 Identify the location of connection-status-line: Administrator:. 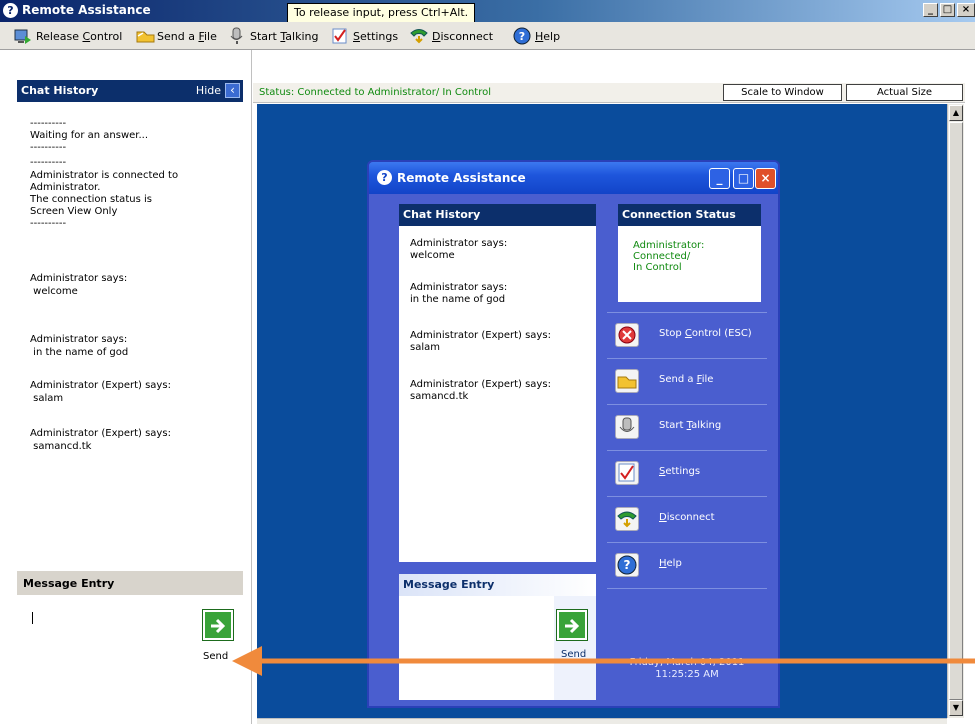
(669, 245).